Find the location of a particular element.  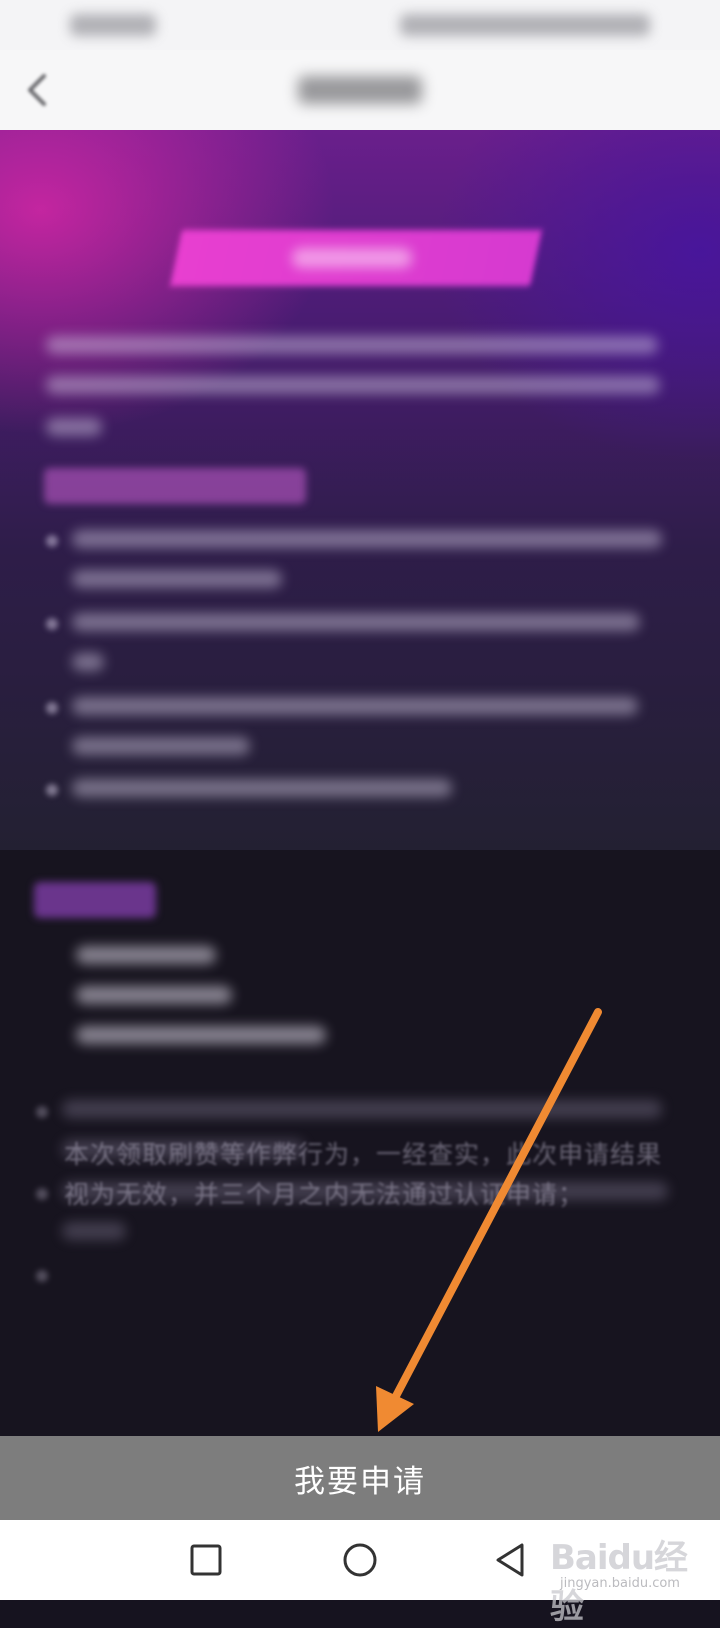

page-title-blurred is located at coordinates (360, 90).